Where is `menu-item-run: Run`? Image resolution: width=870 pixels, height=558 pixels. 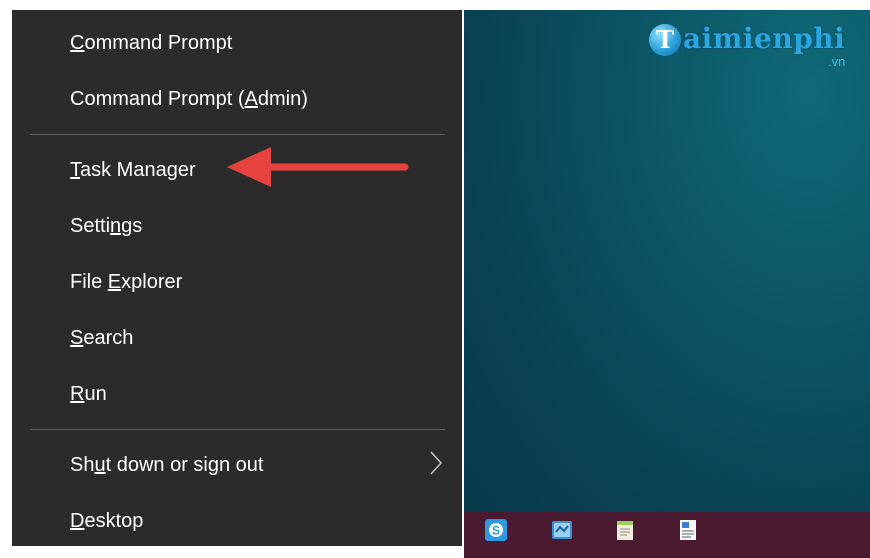
menu-item-run: Run is located at coordinates (88, 394).